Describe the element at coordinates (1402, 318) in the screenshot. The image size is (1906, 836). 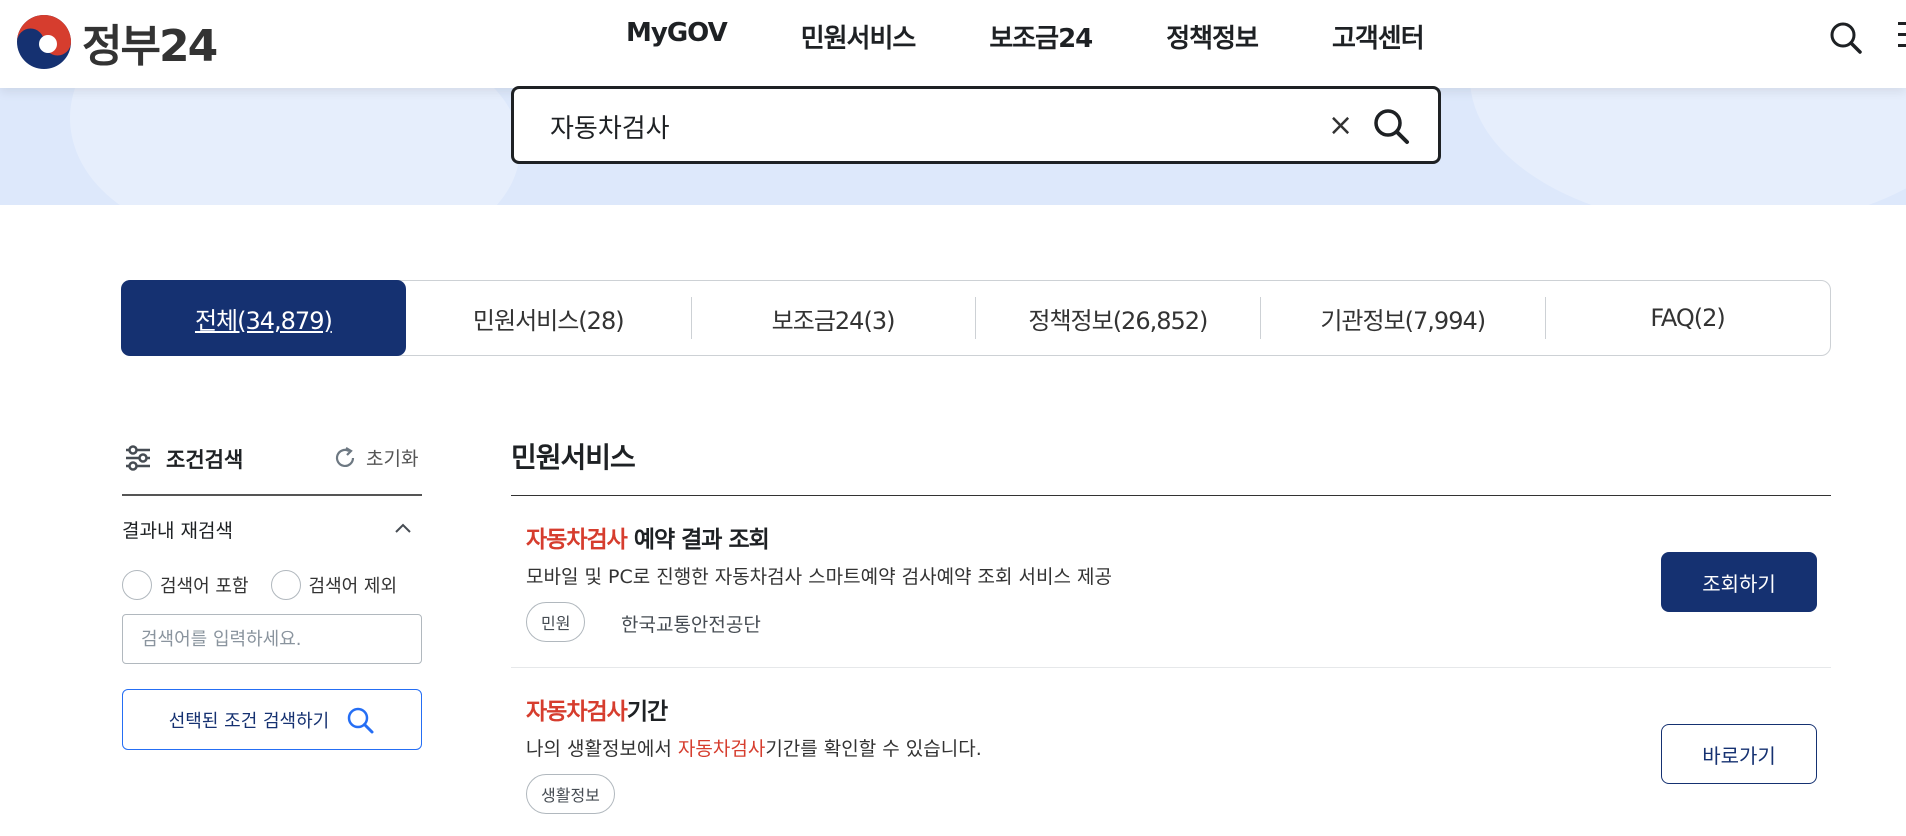
I see `tab-agency-info: 기관정보(7,994)` at that location.